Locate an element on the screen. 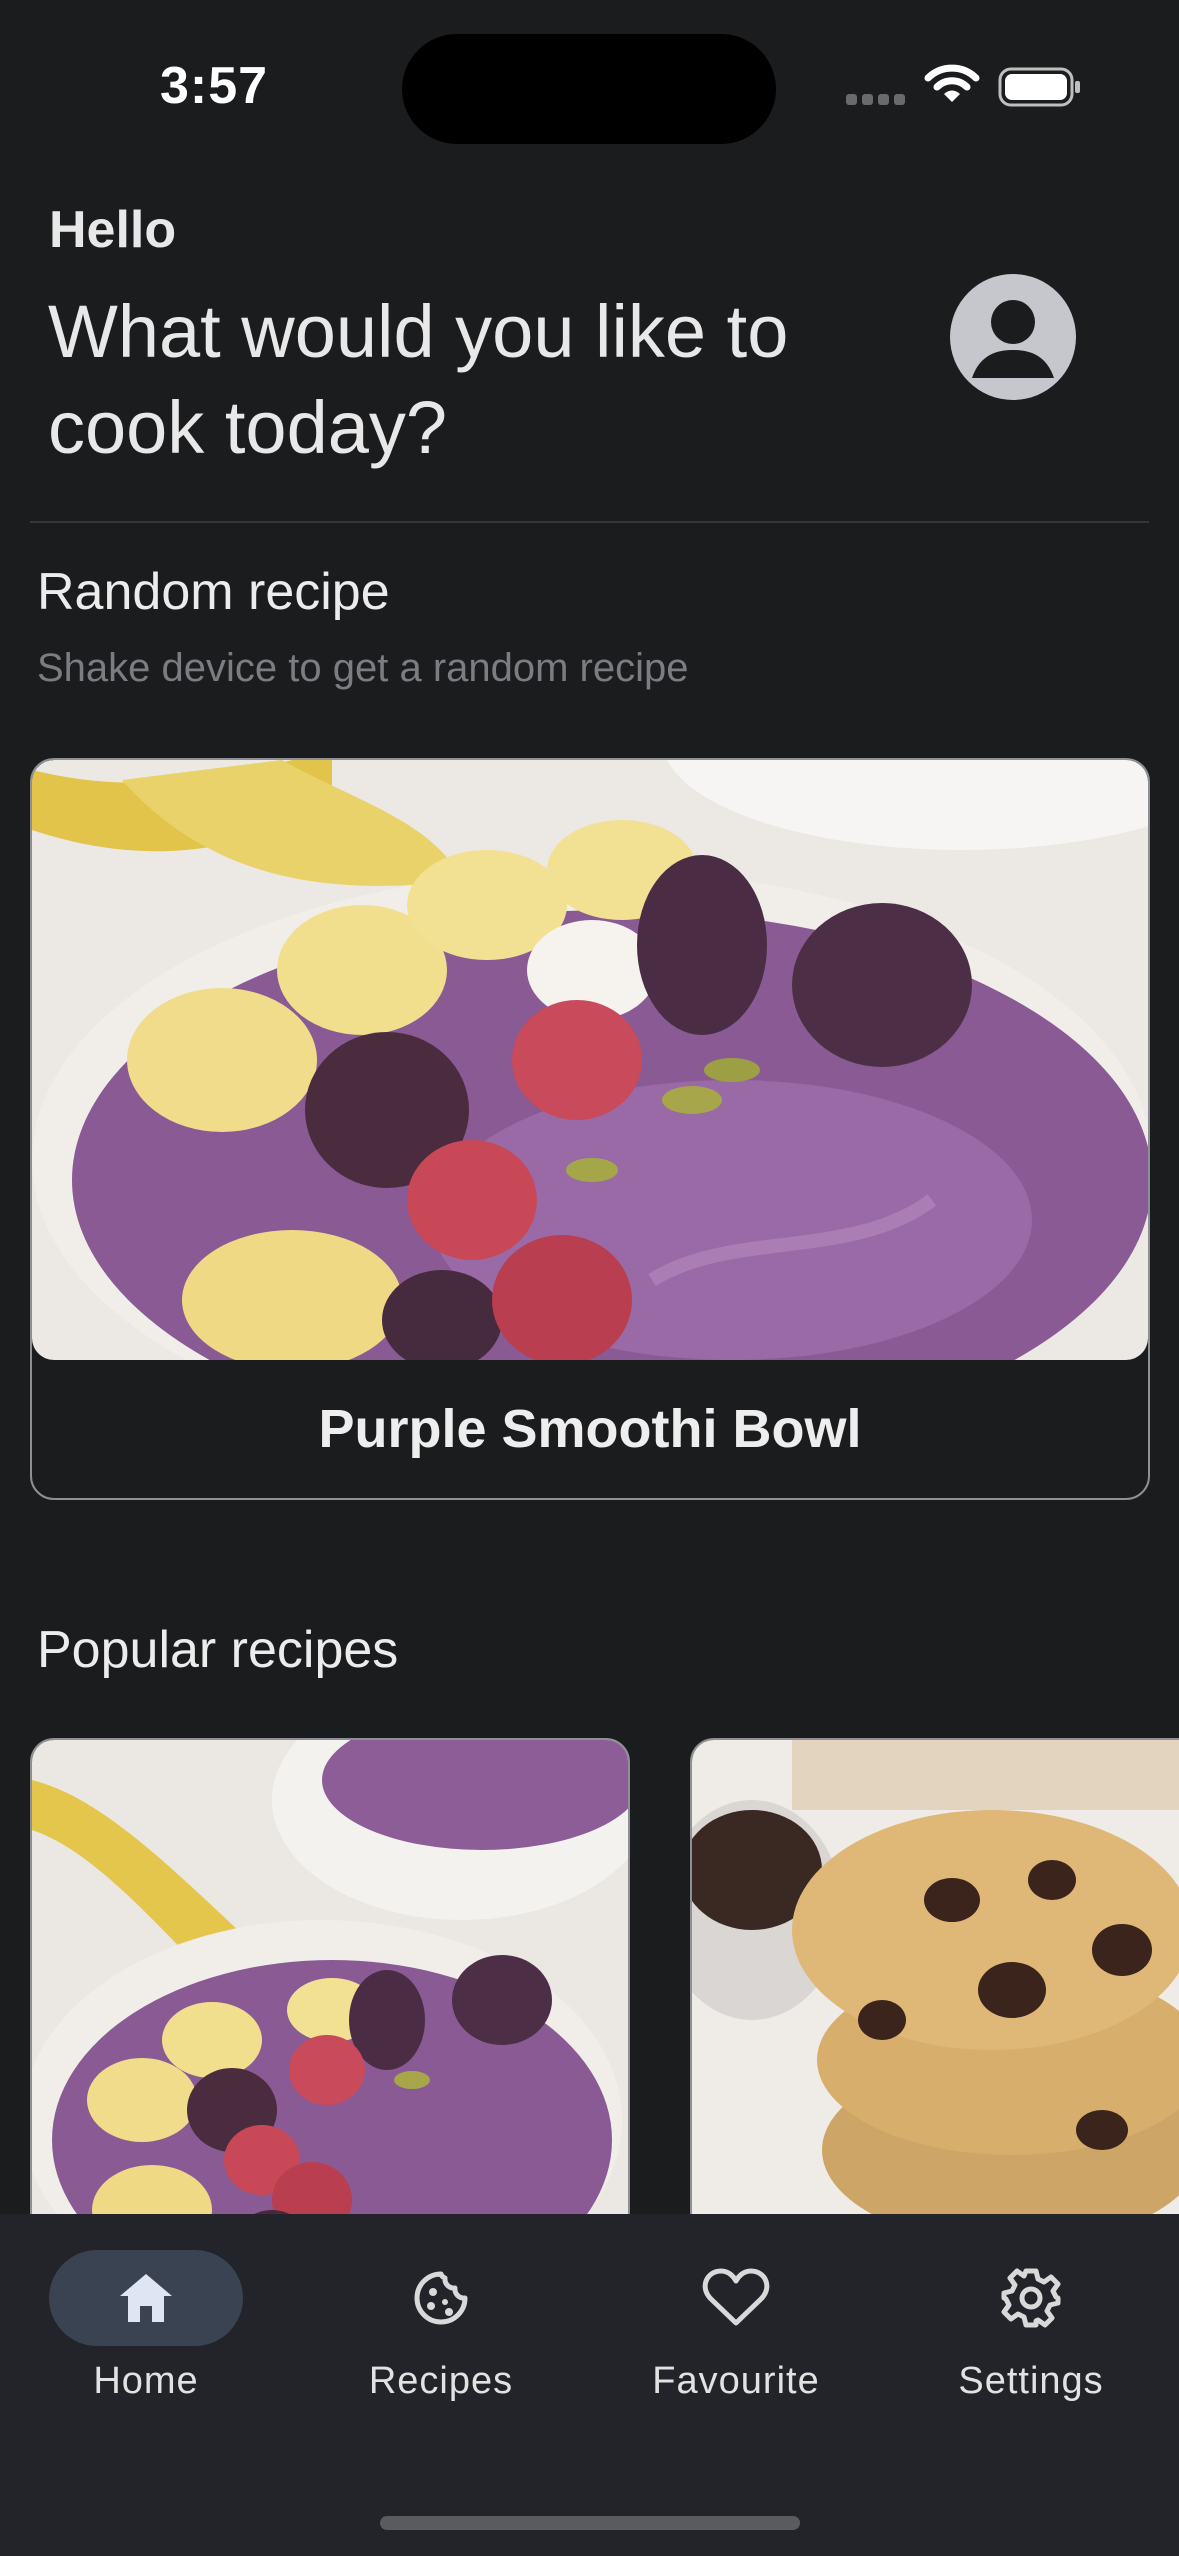 The image size is (1179, 2556). nav-label-recipes: Recipes is located at coordinates (441, 2381).